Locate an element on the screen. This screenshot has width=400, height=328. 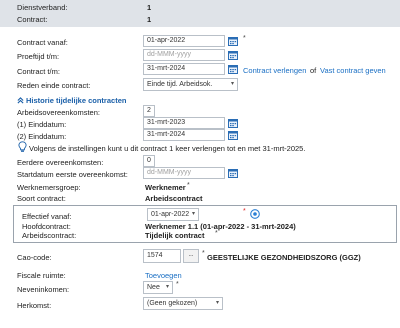
effectief-vanaf-value: 01-apr-2022 is located at coordinates (170, 214).